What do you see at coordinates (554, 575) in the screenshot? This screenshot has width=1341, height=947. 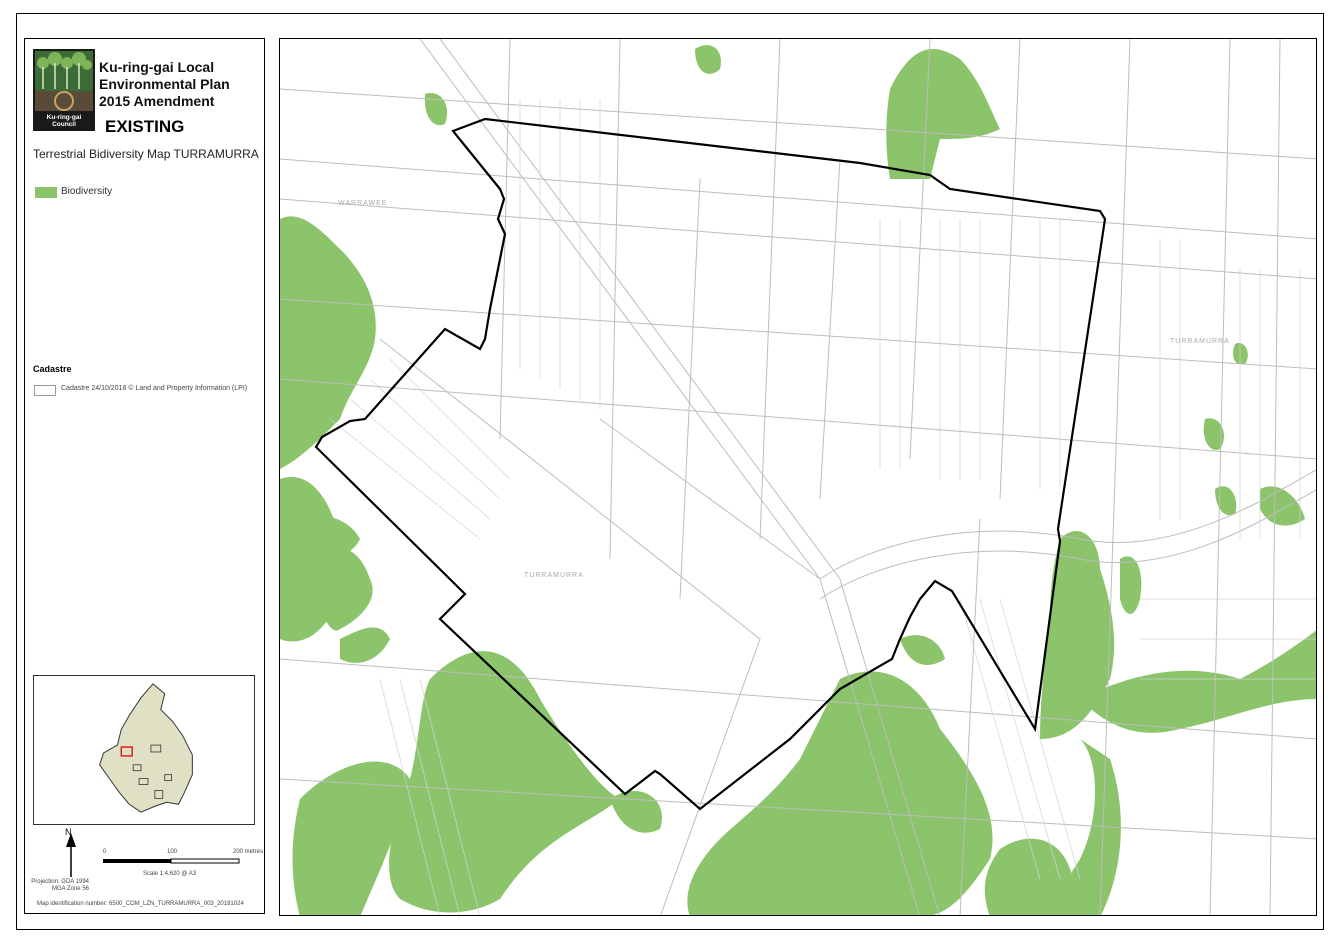 I see `place-label-turramurra-centre: TURRAMURRA` at bounding box center [554, 575].